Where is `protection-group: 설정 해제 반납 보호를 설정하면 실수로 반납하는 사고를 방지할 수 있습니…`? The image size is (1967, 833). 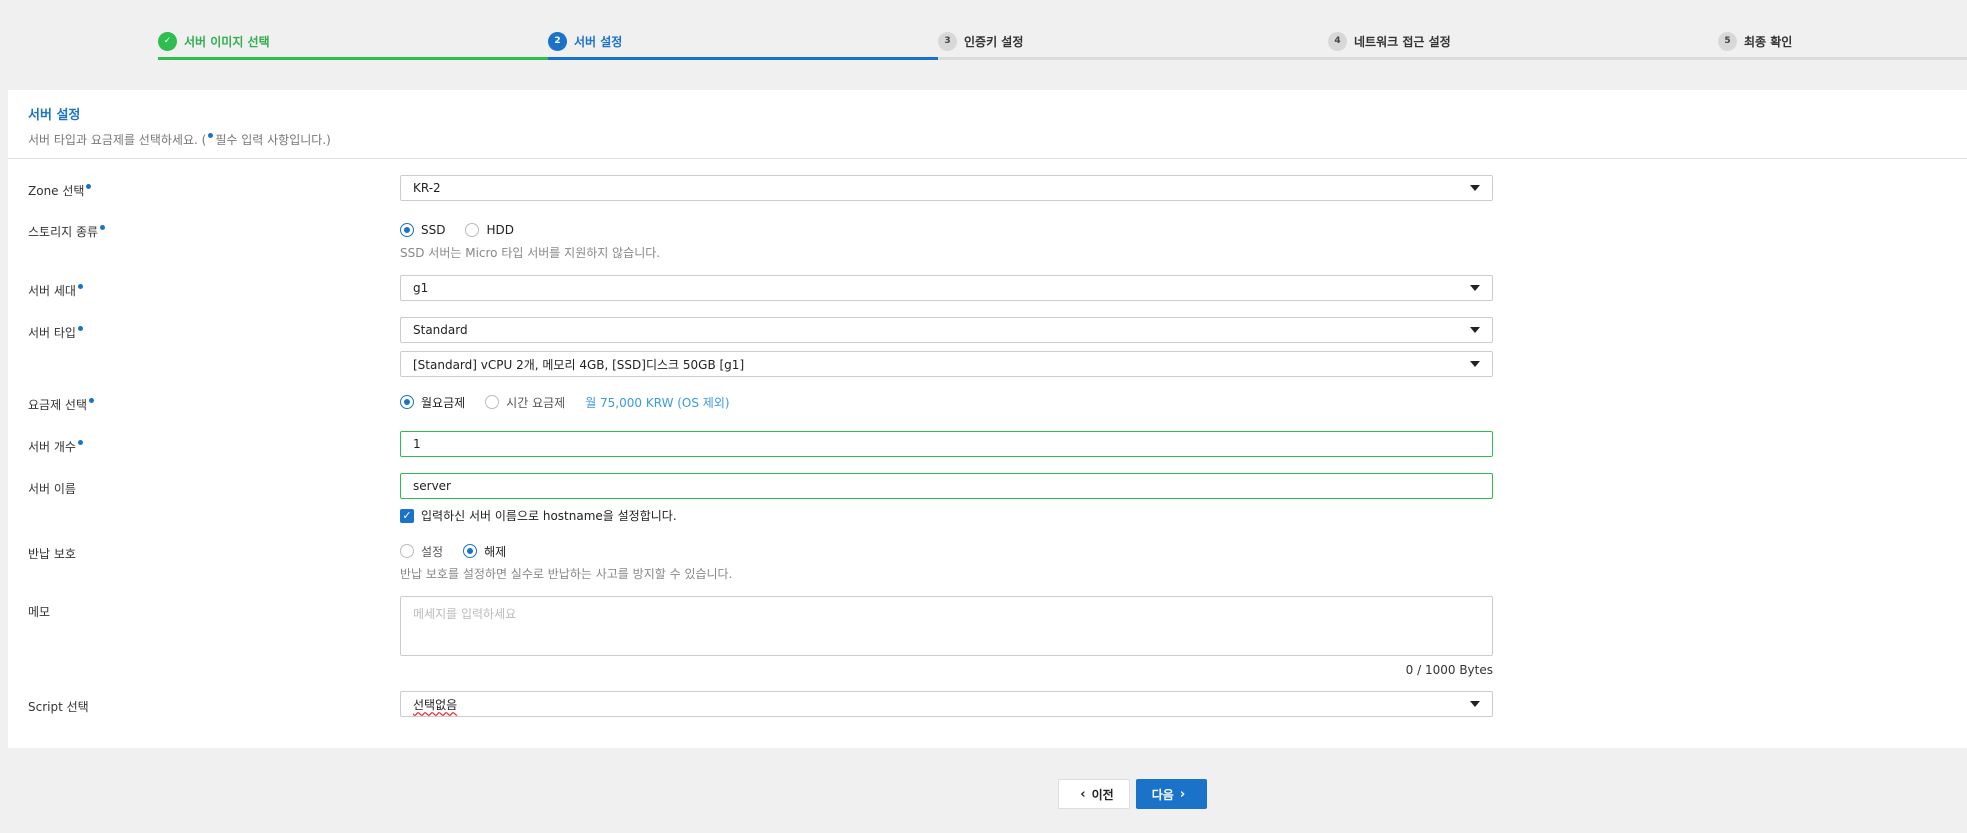 protection-group: 설정 해제 반납 보호를 설정하면 실수로 반납하는 사고를 방지할 수 있습니… is located at coordinates (946, 561).